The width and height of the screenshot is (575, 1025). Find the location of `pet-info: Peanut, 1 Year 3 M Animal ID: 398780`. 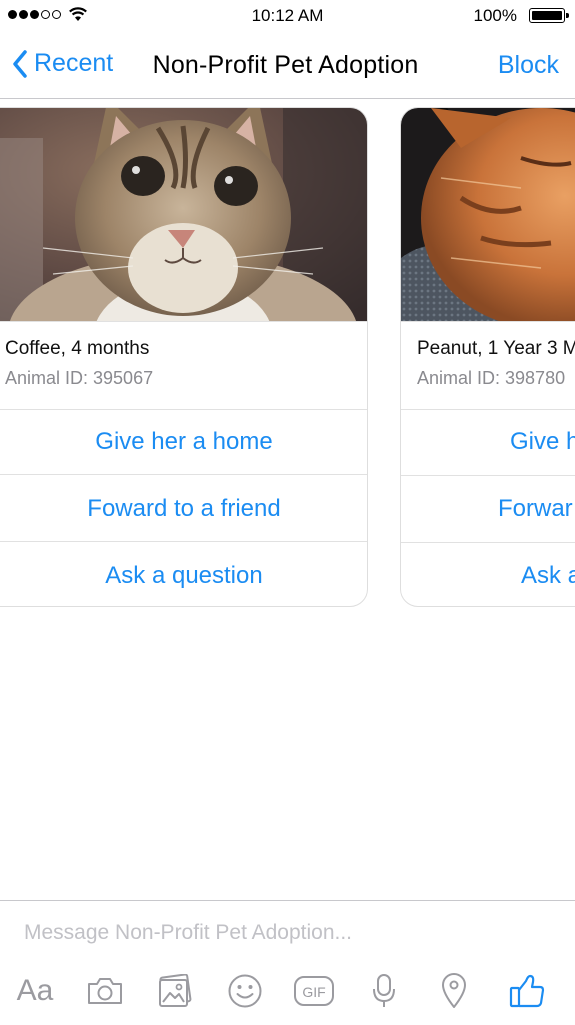

pet-info: Peanut, 1 Year 3 M Animal ID: 398780 is located at coordinates (488, 365).